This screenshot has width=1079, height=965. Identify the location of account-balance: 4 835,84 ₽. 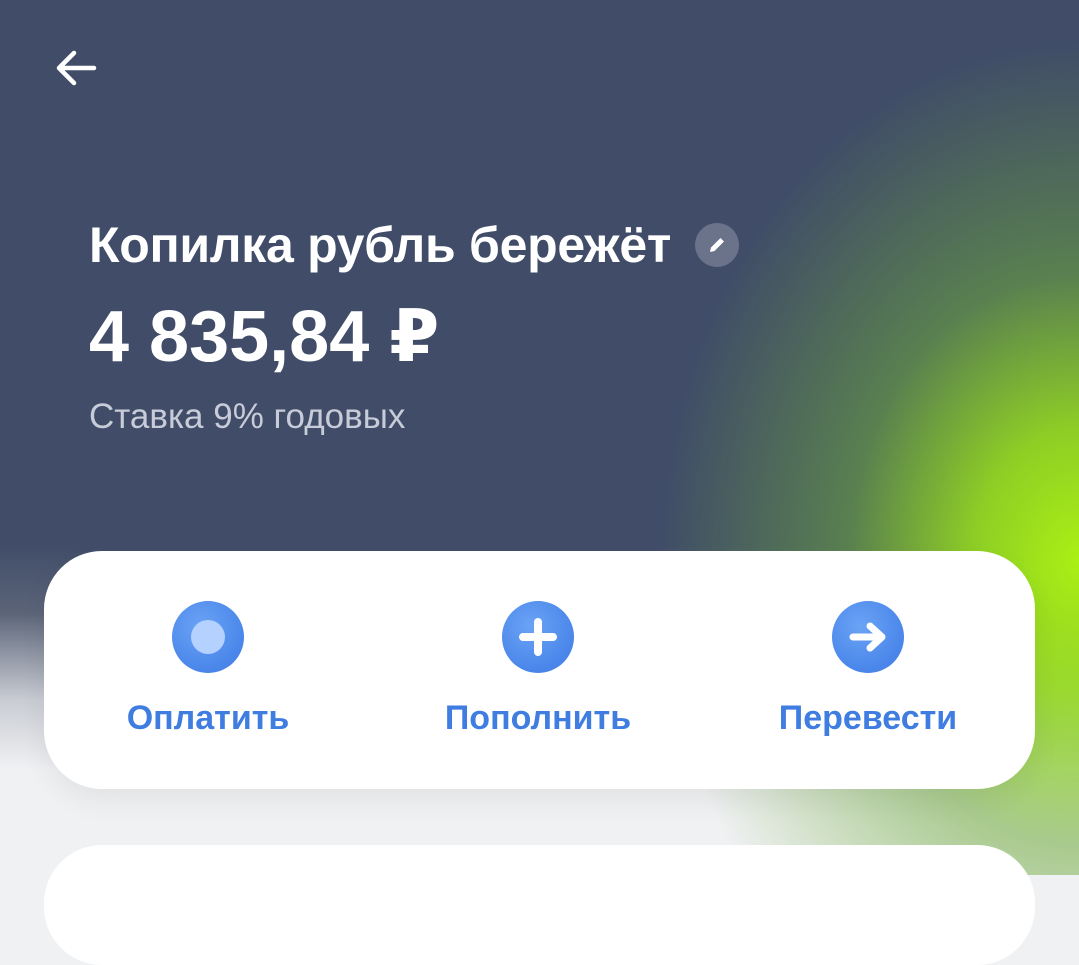
(264, 337).